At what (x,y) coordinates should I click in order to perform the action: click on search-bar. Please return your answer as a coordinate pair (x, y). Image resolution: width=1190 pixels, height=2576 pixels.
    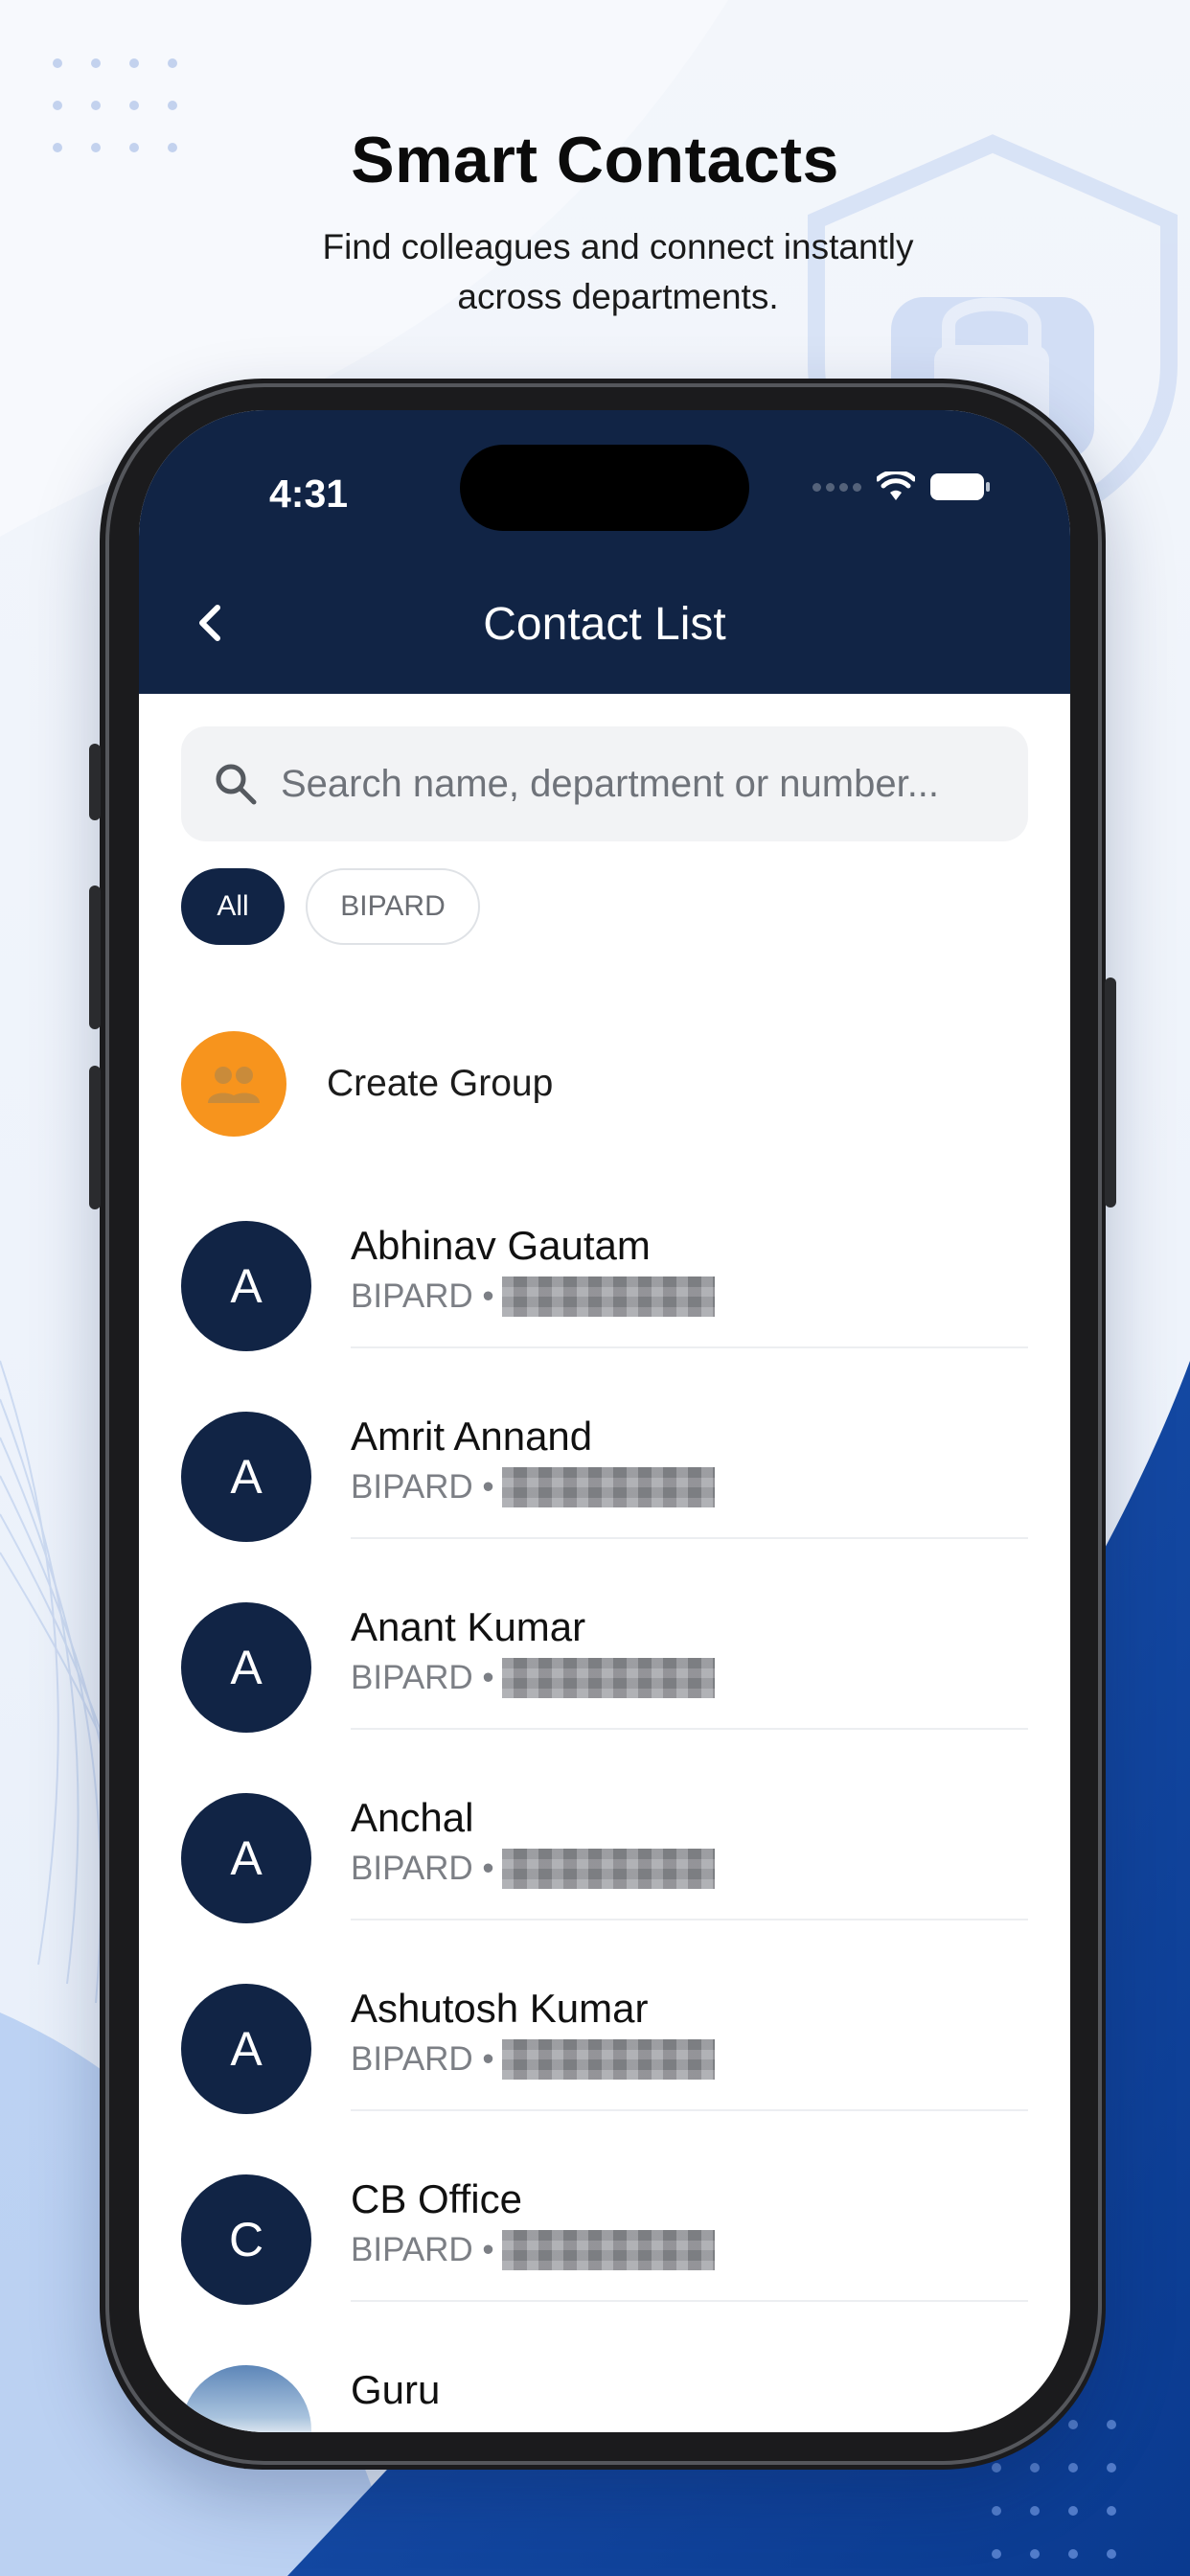
    Looking at the image, I should click on (605, 783).